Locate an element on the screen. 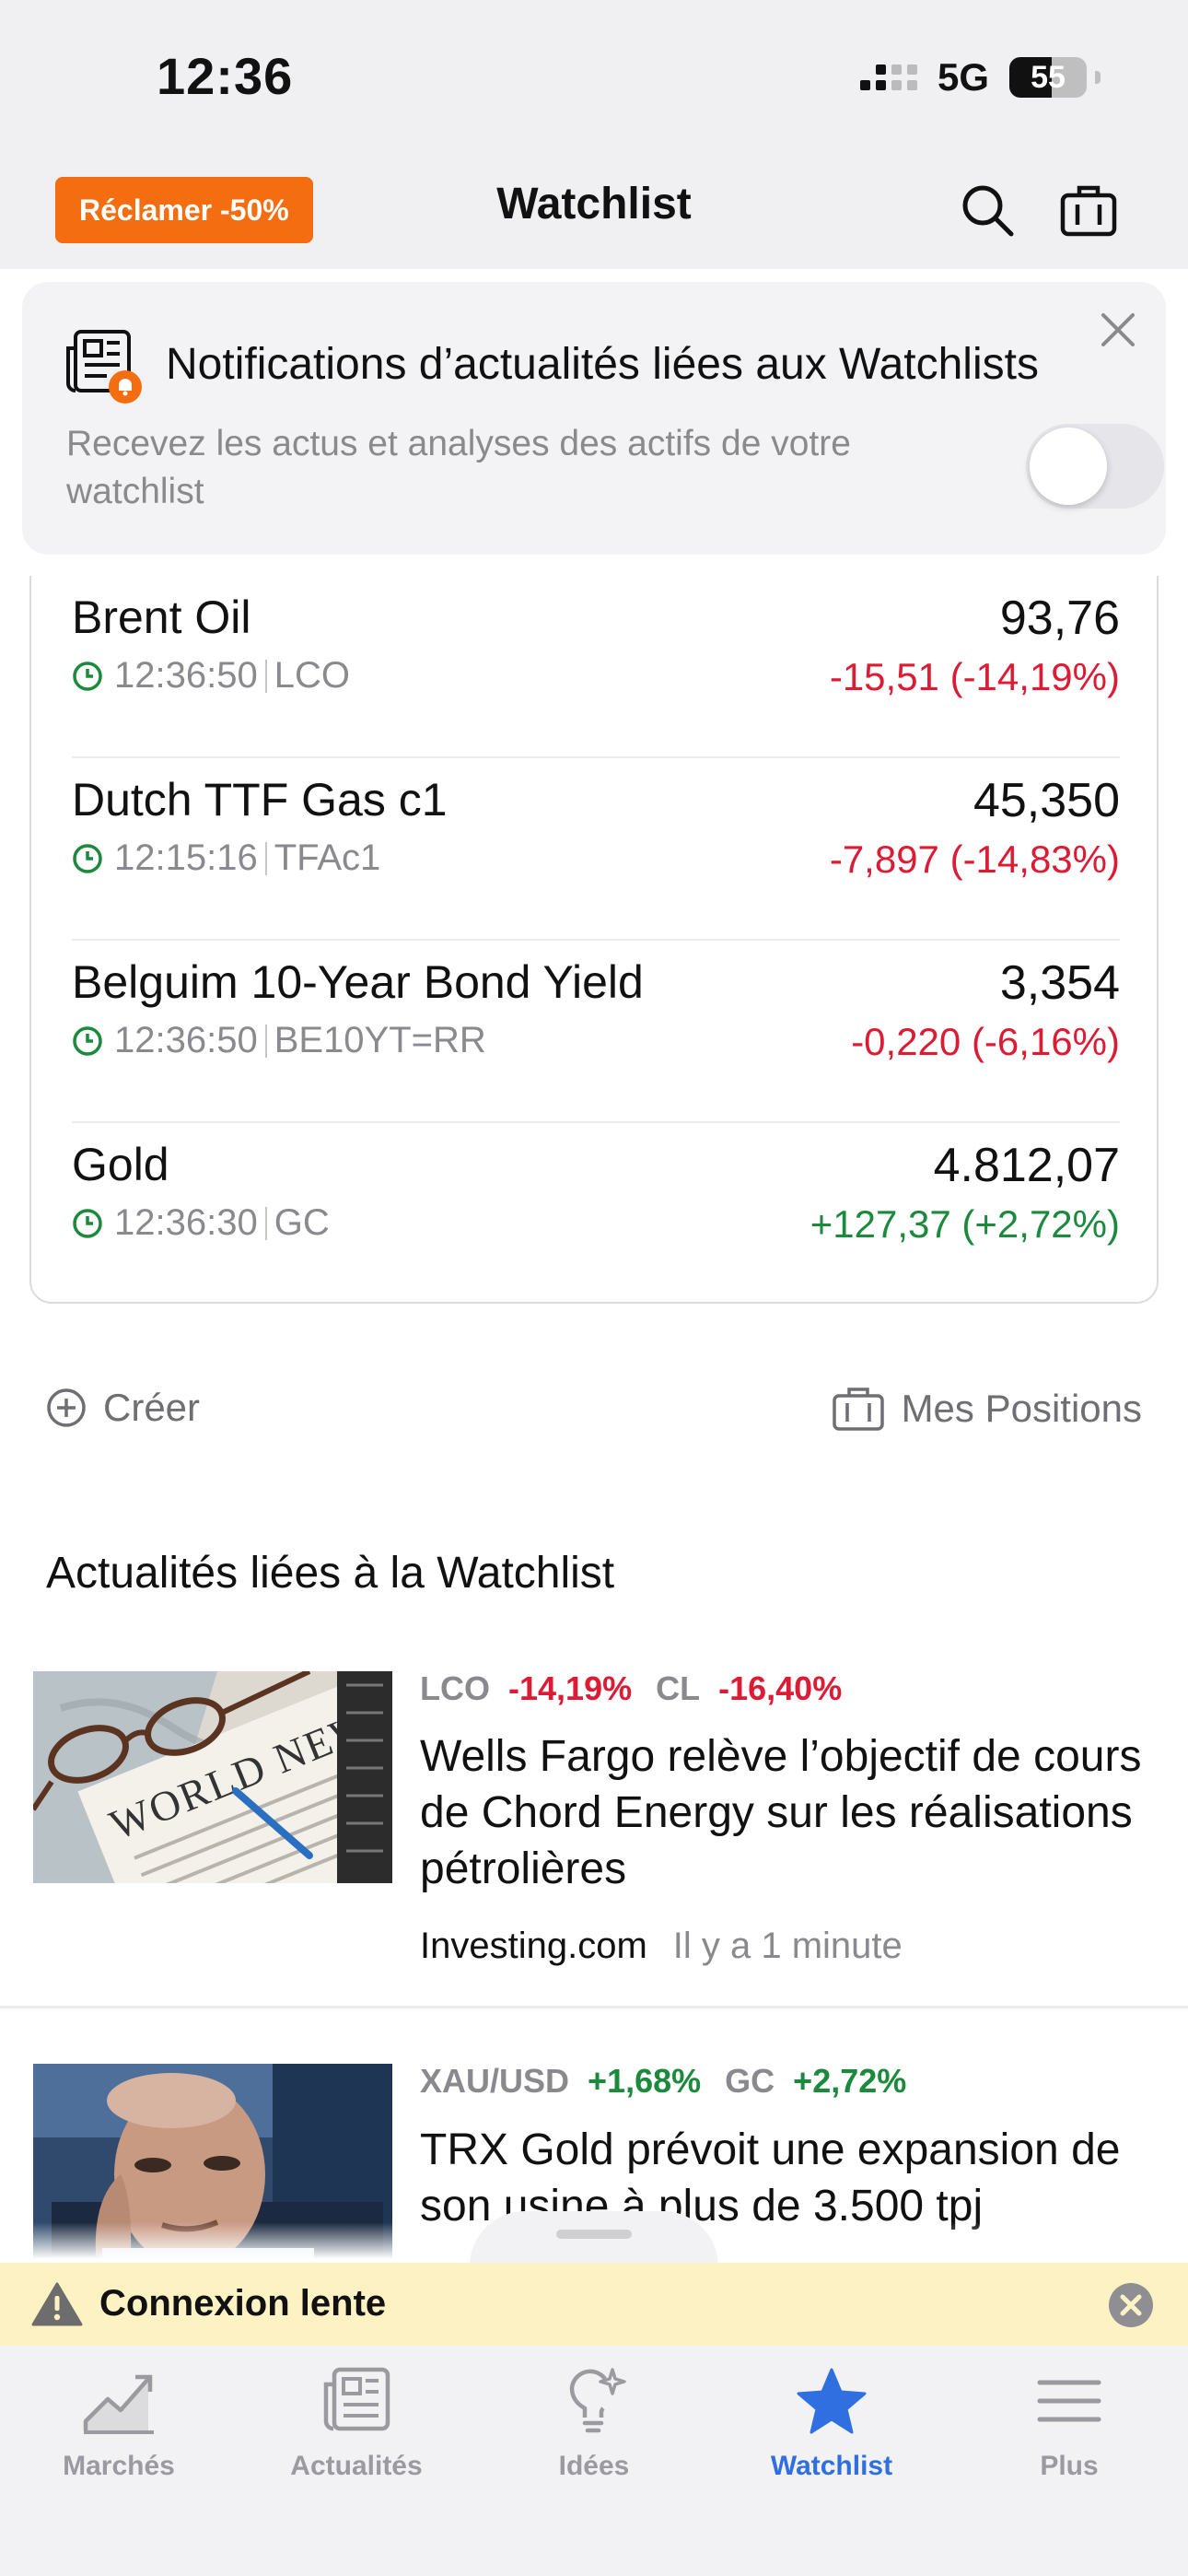 The width and height of the screenshot is (1188, 2576). instrument-name: Brent Oil is located at coordinates (161, 617).